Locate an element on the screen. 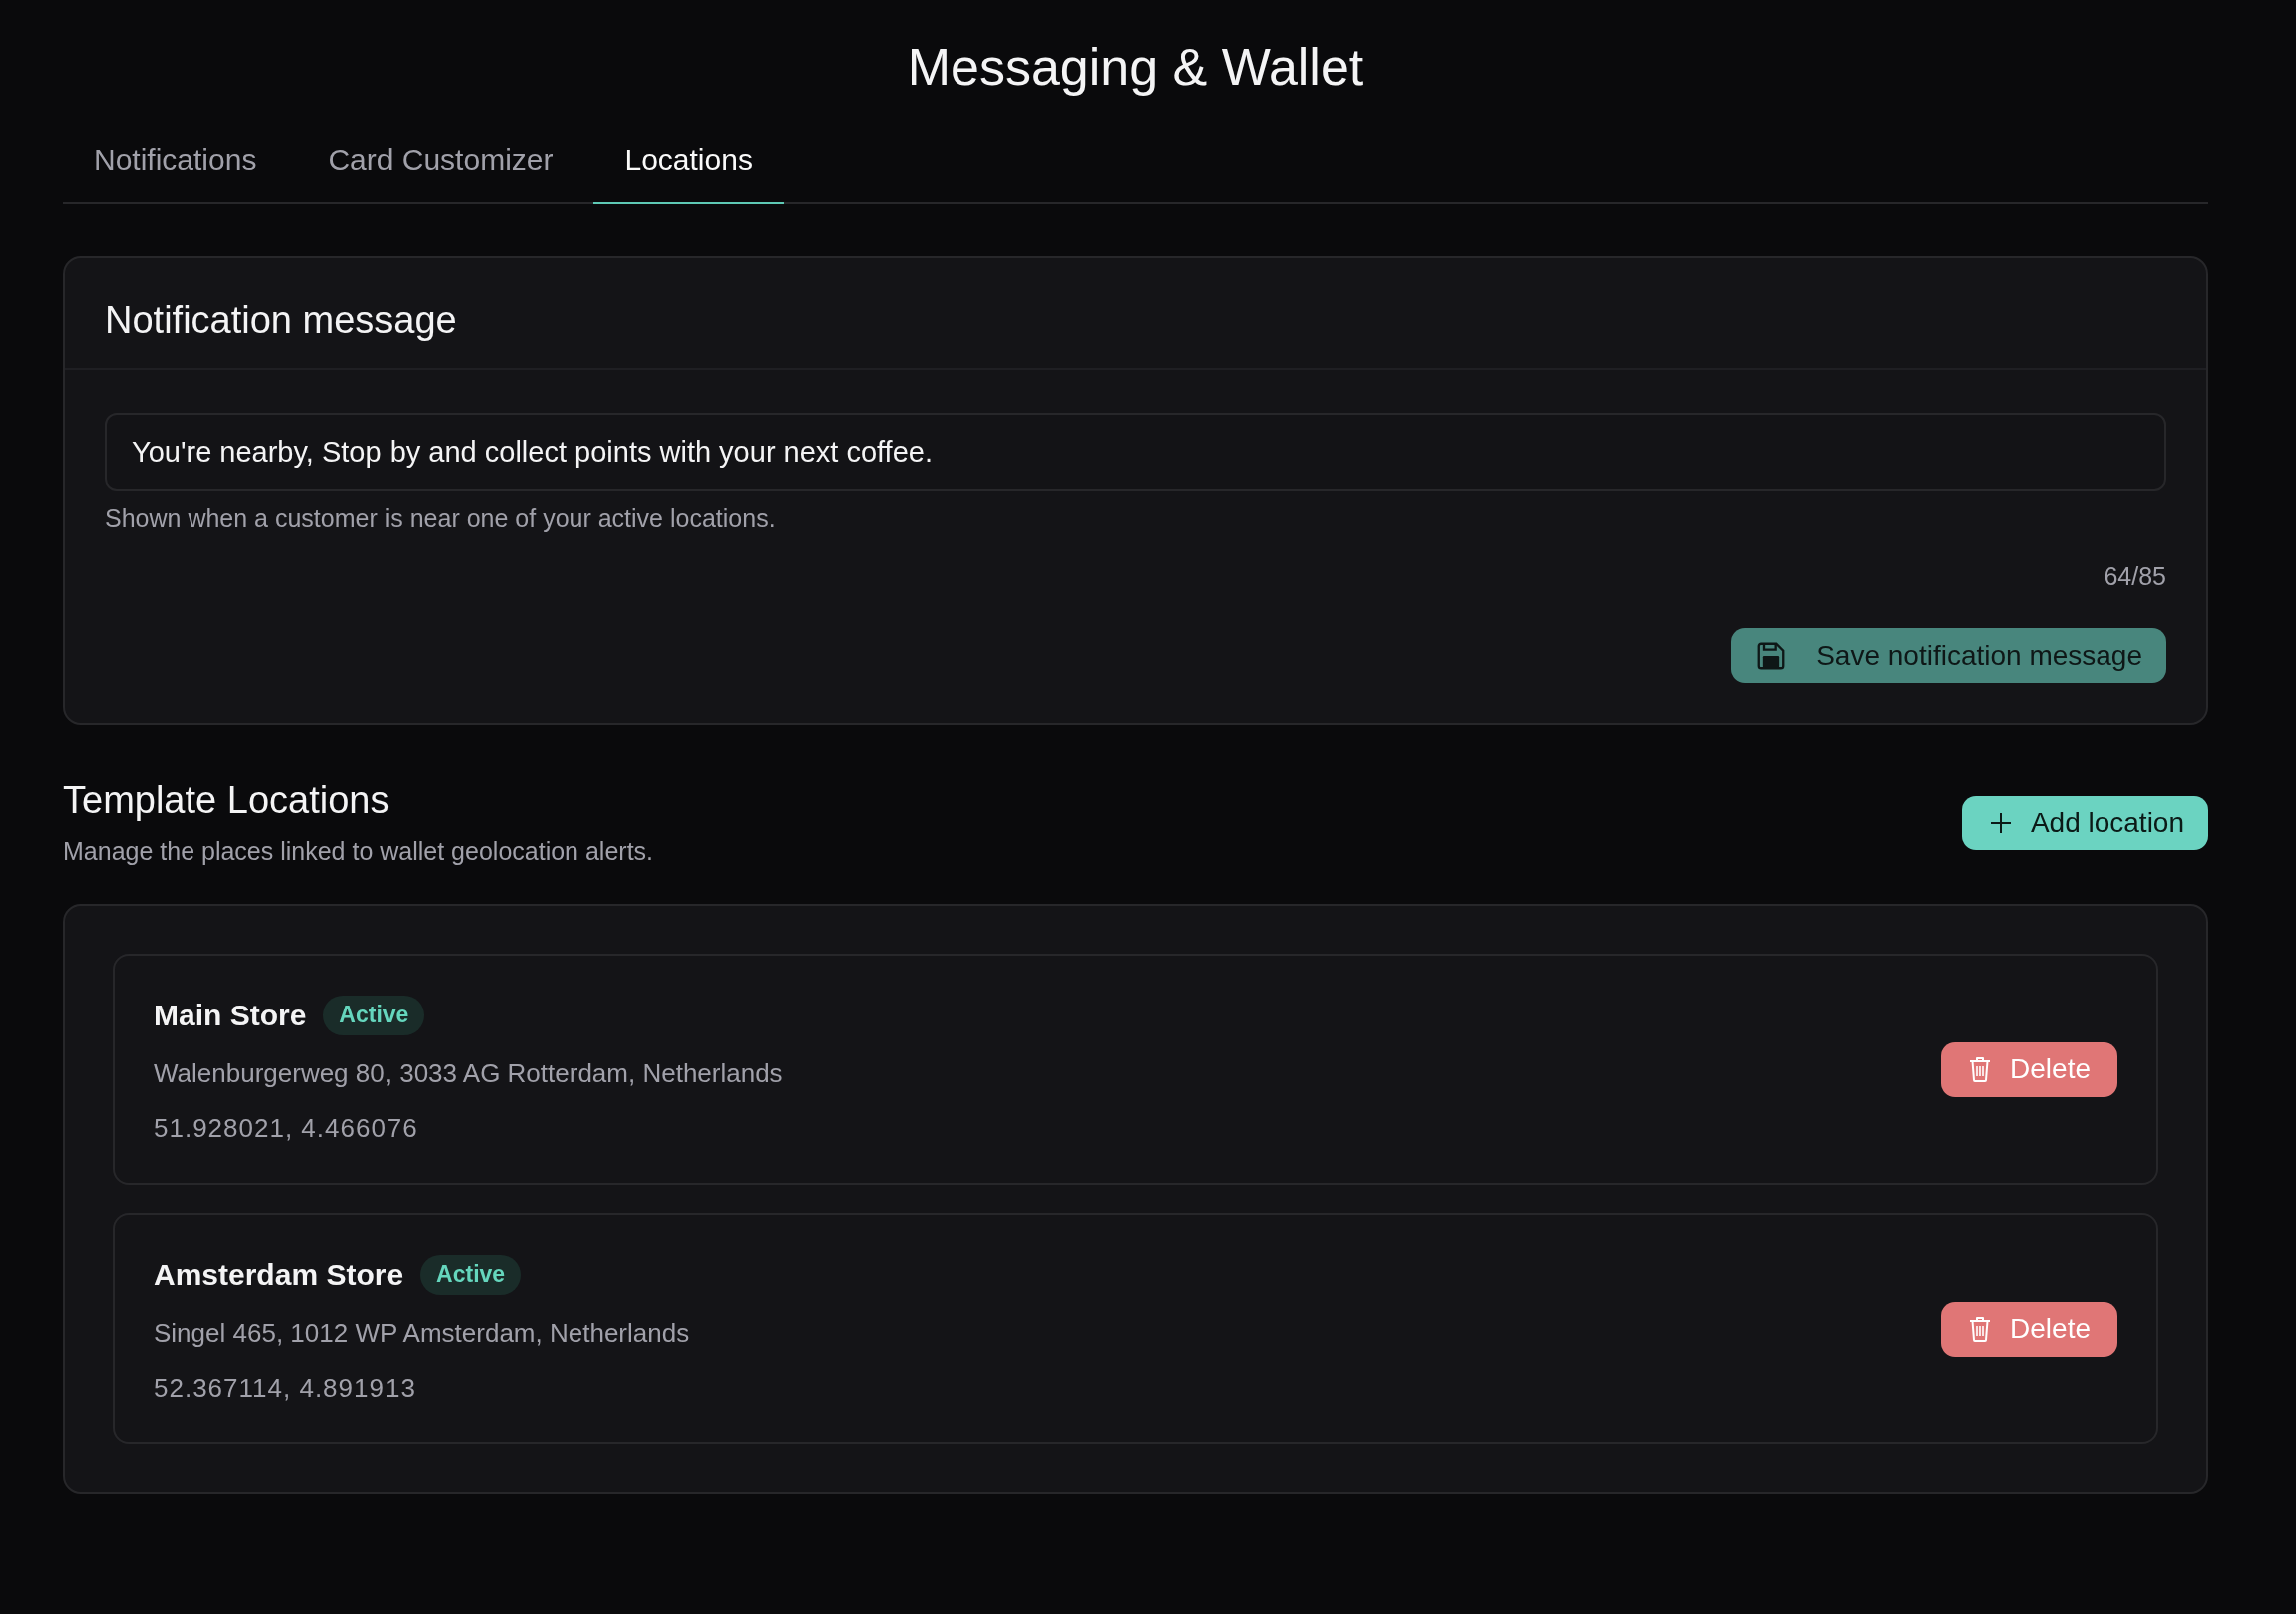 The image size is (2296, 1614). location-coordinates: 52.367114, 4.891913 is located at coordinates (285, 1387).